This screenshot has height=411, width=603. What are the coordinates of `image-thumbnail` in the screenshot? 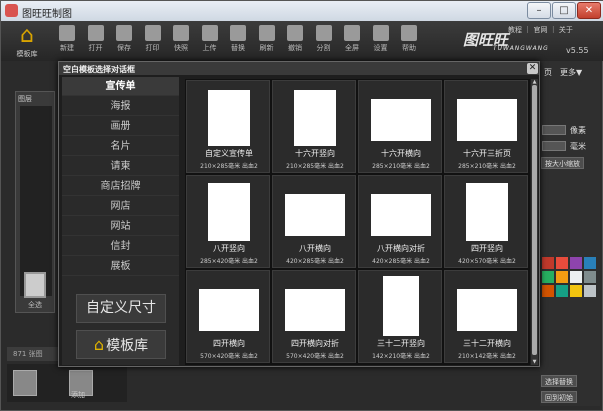 It's located at (25, 383).